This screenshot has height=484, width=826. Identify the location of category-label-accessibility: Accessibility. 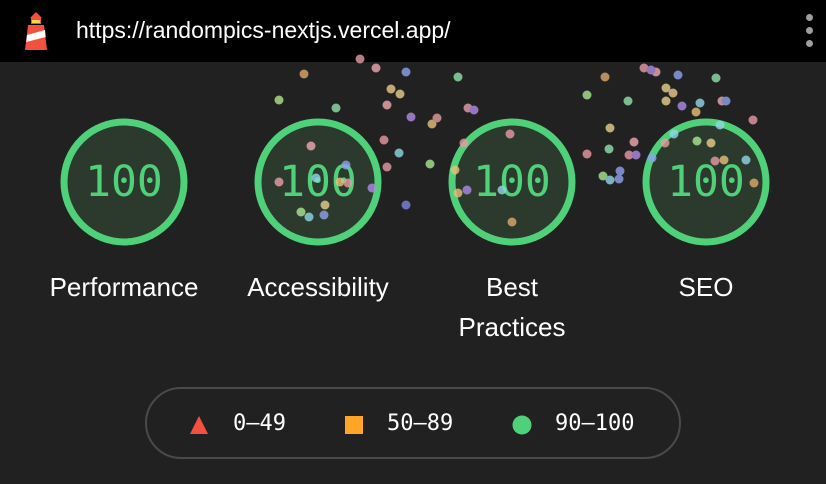
(318, 287).